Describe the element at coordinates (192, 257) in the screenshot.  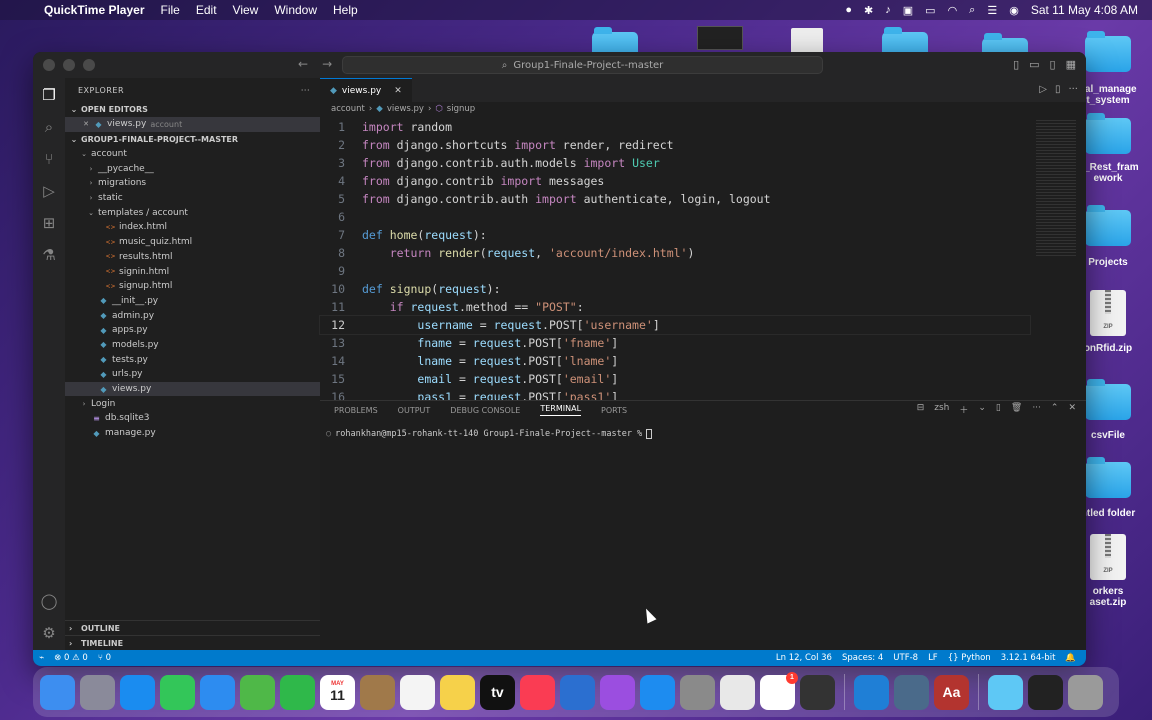
I see `file-tree-item: <> results.html` at that location.